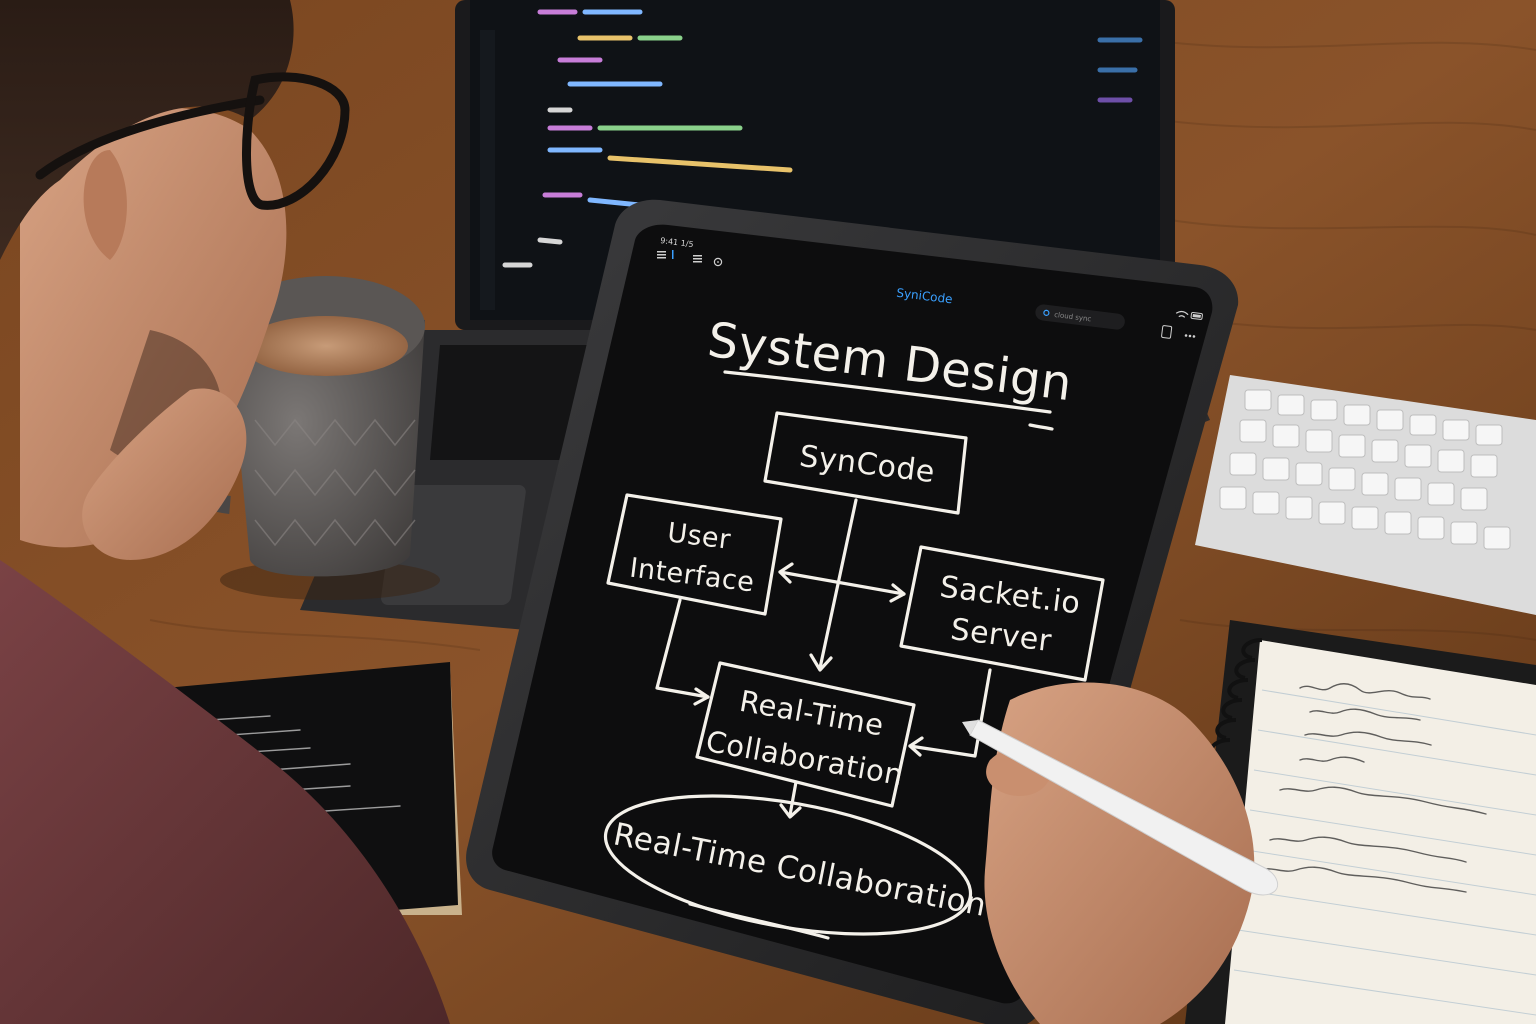  I want to click on list-icon, so click(697, 259).